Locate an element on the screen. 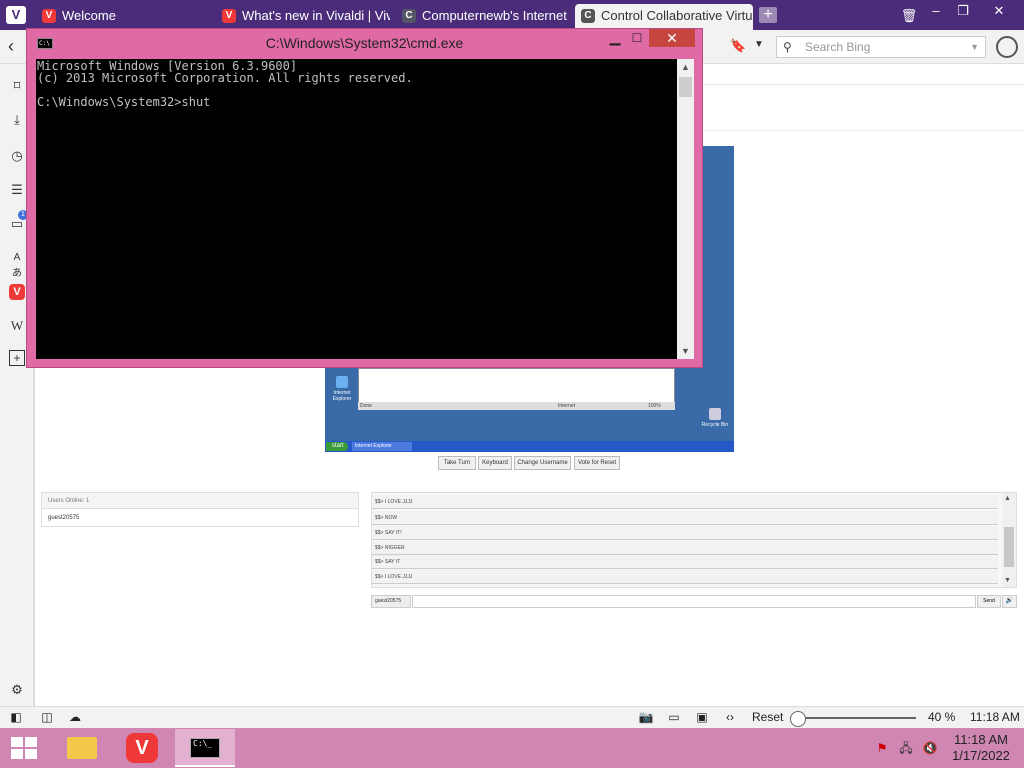 The image size is (1024, 768). tab-computernewb: C Computernewb's Internet P is located at coordinates (483, 17).